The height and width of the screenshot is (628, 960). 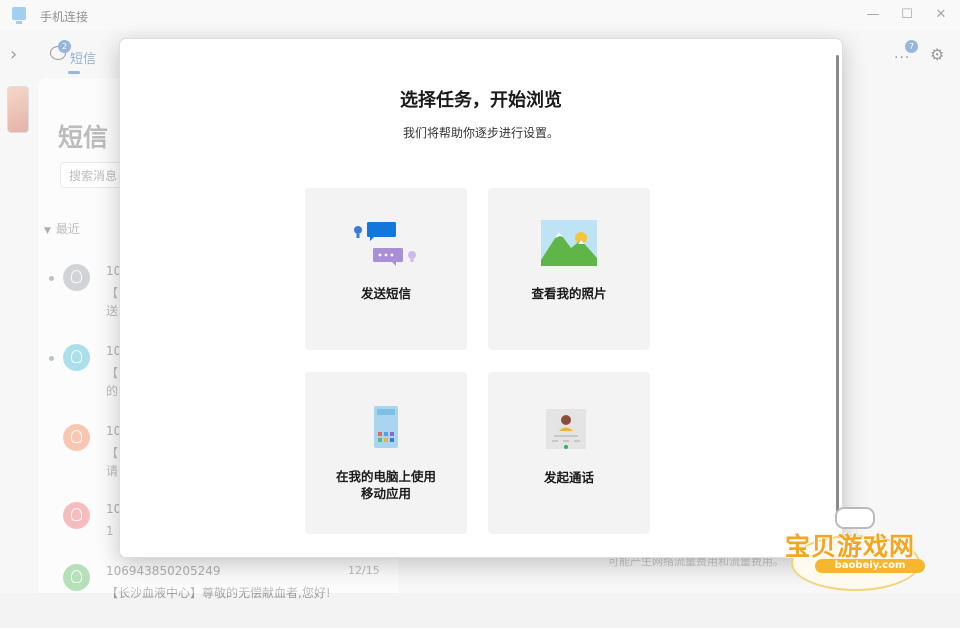 I want to click on send-messages-card: 发送短信, so click(x=386, y=269).